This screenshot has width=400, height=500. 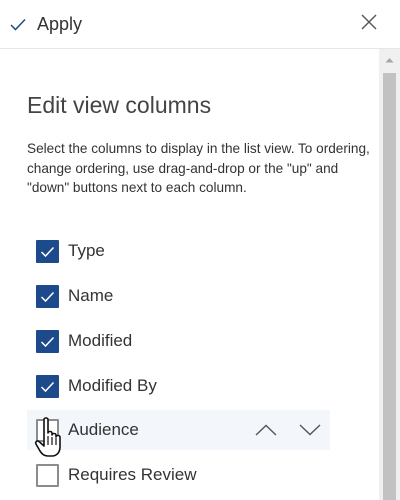 What do you see at coordinates (60, 24) in the screenshot?
I see `apply-label: Apply` at bounding box center [60, 24].